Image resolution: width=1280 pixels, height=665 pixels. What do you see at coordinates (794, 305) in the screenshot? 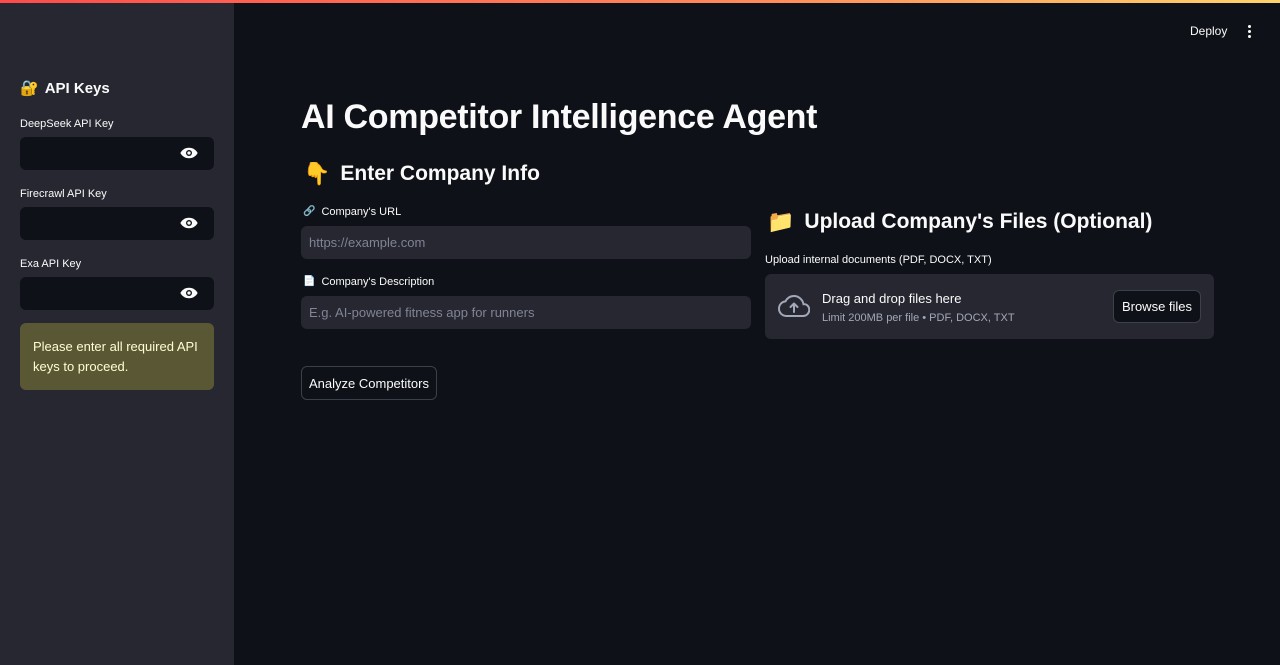
I see `cloud-upload-icon` at bounding box center [794, 305].